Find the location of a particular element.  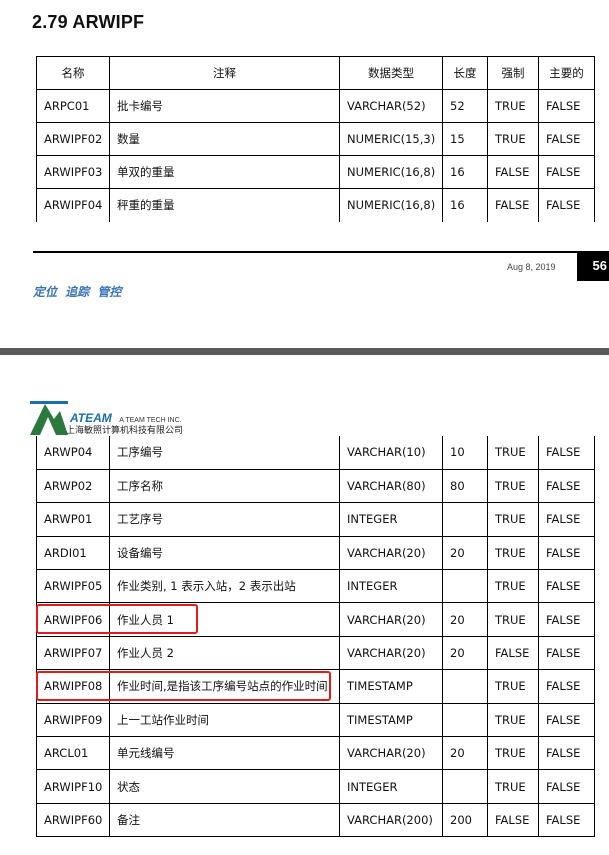

cell-datatype: TIMESTAMP is located at coordinates (391, 686).